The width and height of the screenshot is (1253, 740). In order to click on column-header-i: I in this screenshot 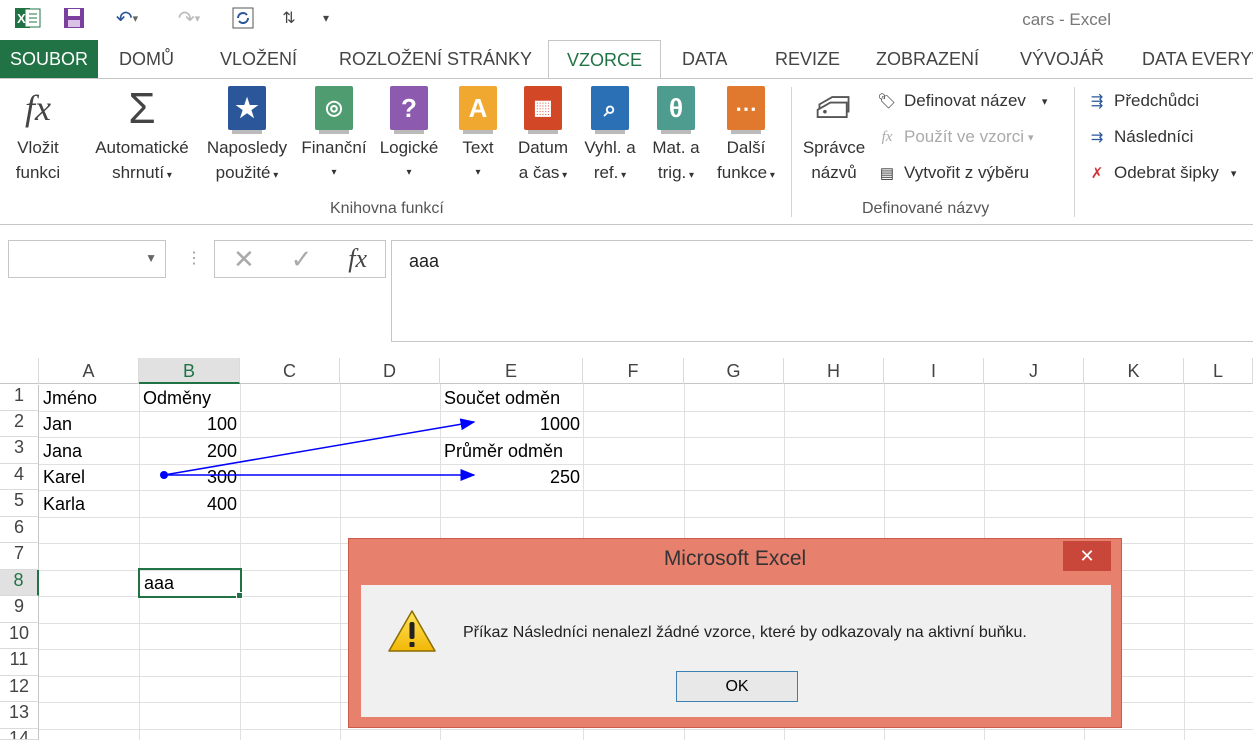, I will do `click(934, 371)`.